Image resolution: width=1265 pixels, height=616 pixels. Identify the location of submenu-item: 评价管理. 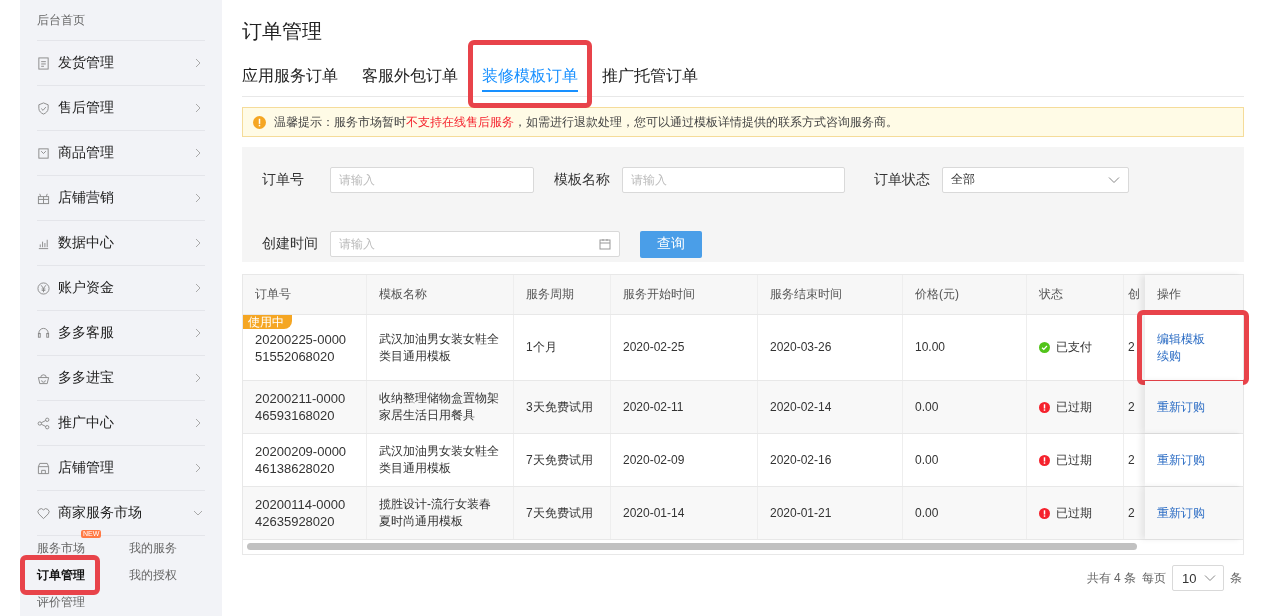
(61, 602).